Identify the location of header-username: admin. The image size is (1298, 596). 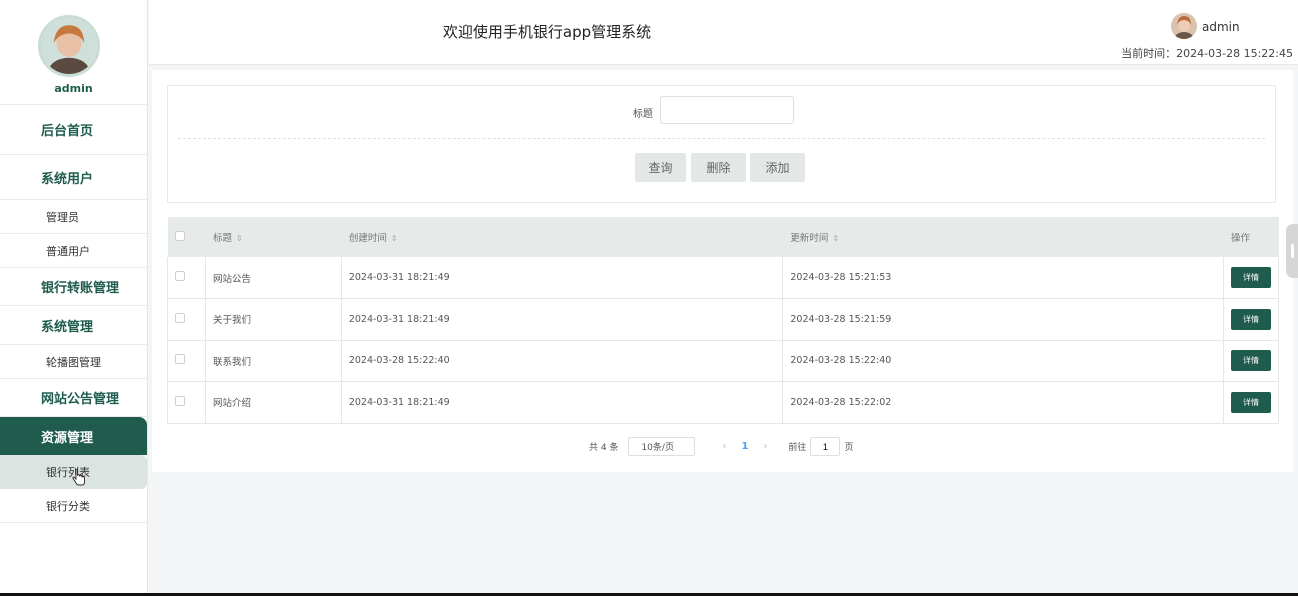
(1221, 27).